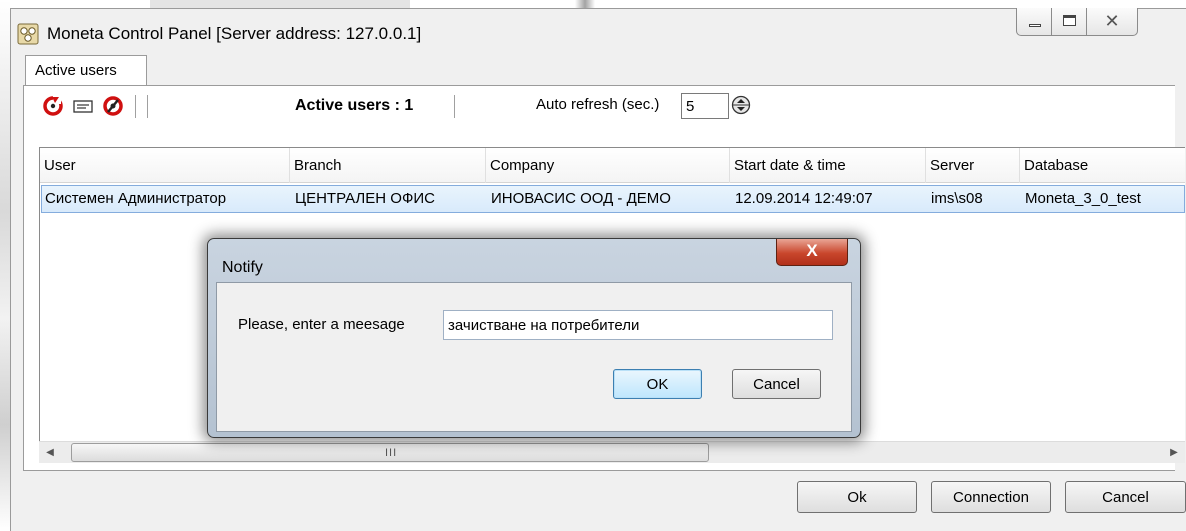 This screenshot has width=1186, height=531. Describe the element at coordinates (705, 106) in the screenshot. I see `auto-refresh-input` at that location.